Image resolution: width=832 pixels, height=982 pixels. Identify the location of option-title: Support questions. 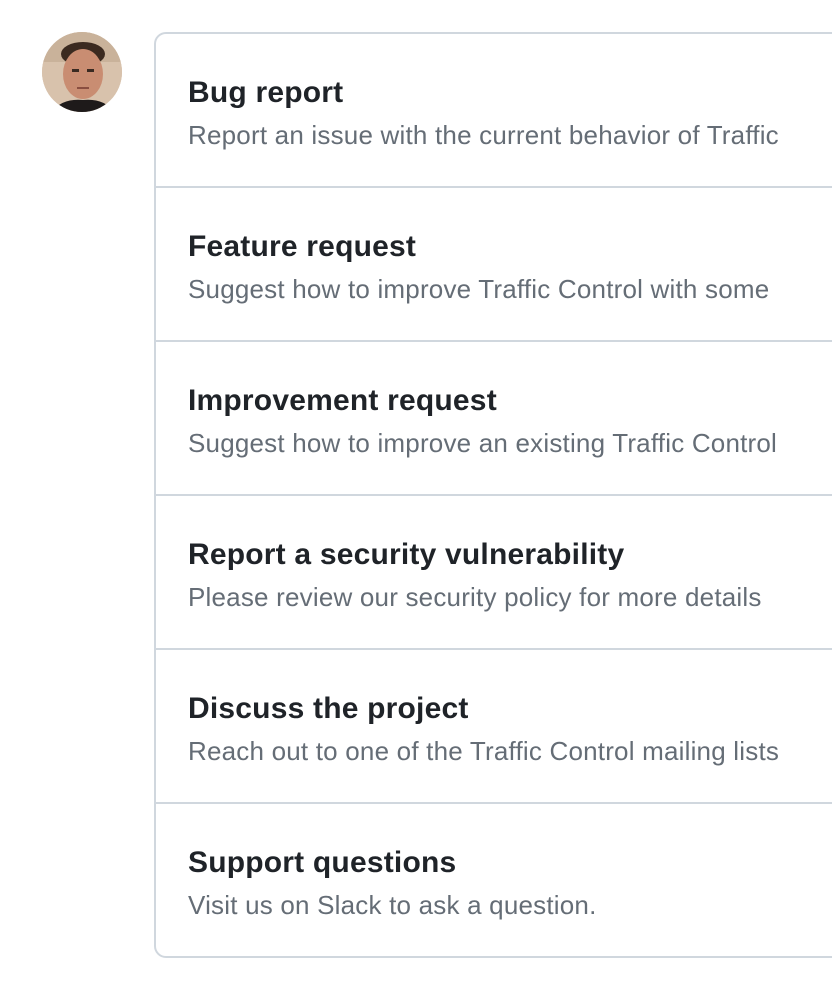
(322, 862).